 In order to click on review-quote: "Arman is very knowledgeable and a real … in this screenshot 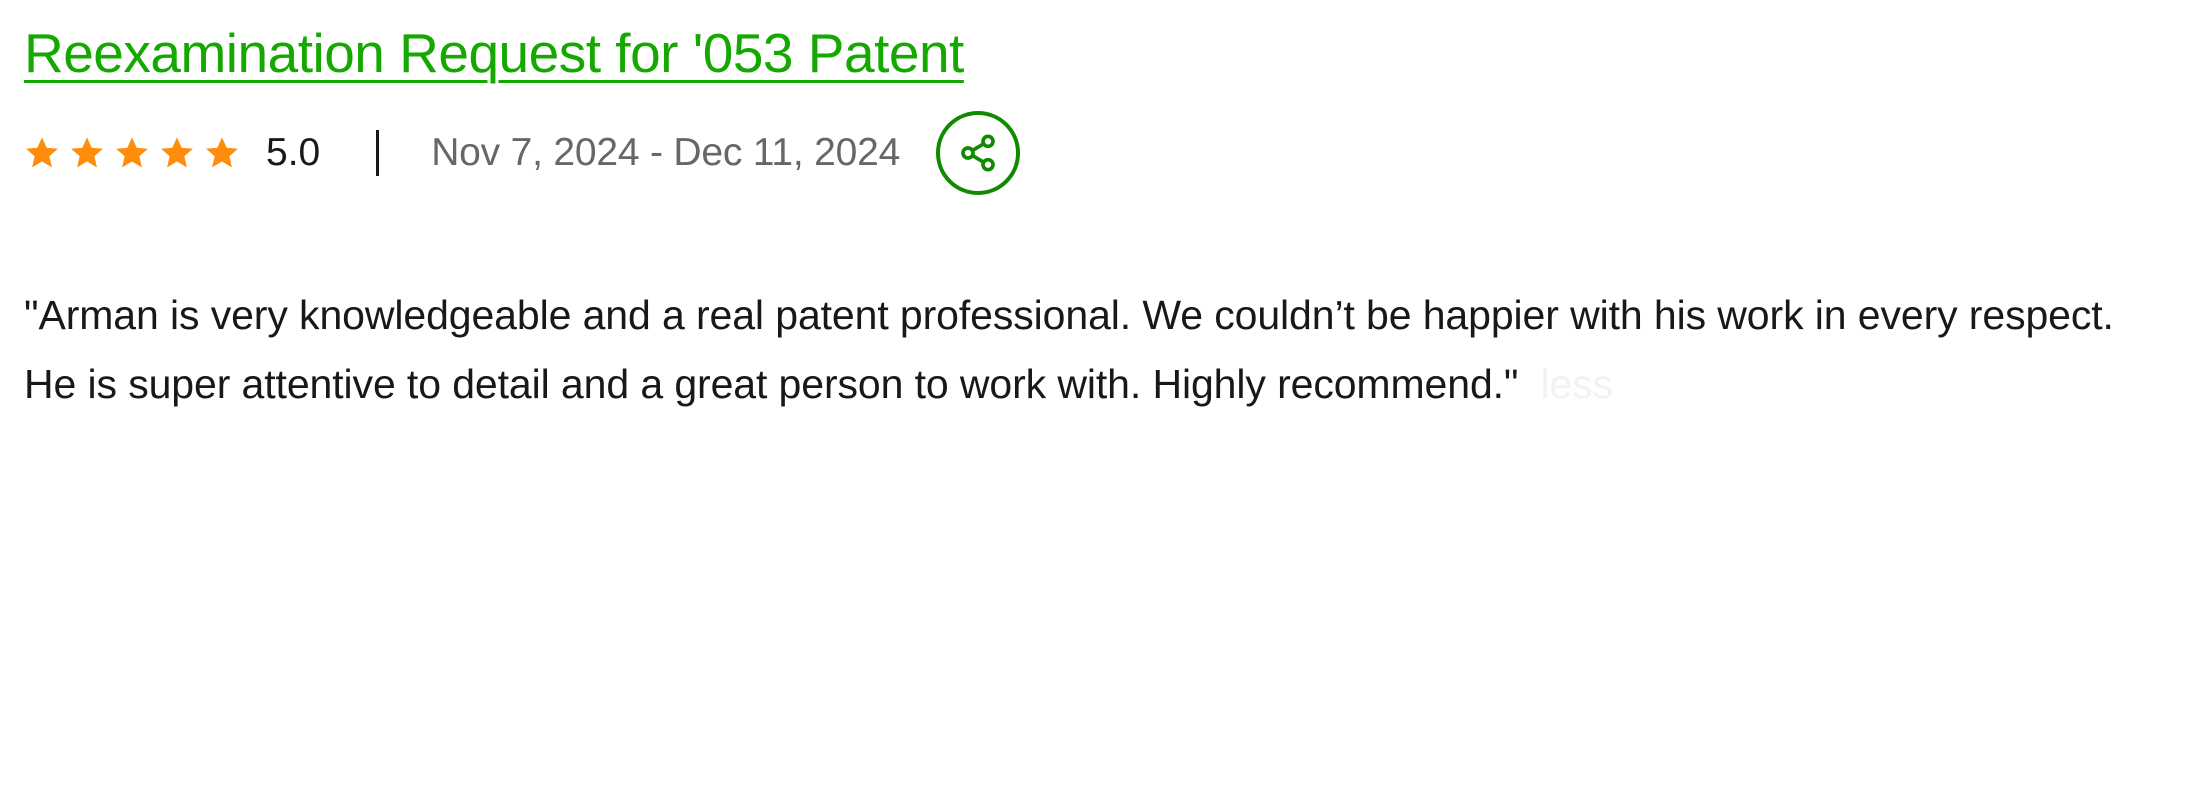, I will do `click(1069, 349)`.